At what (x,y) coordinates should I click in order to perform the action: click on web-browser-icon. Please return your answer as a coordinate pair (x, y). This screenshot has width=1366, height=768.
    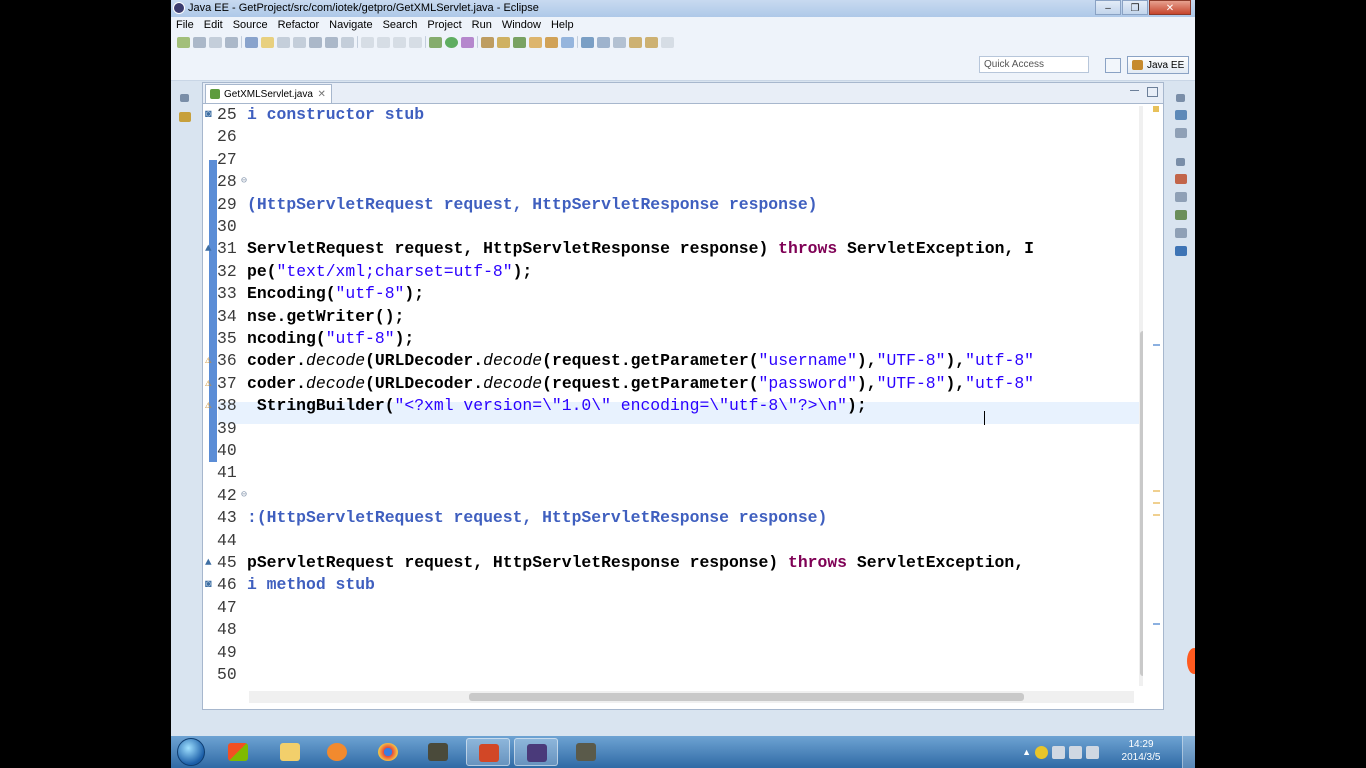
    Looking at the image, I should click on (587, 42).